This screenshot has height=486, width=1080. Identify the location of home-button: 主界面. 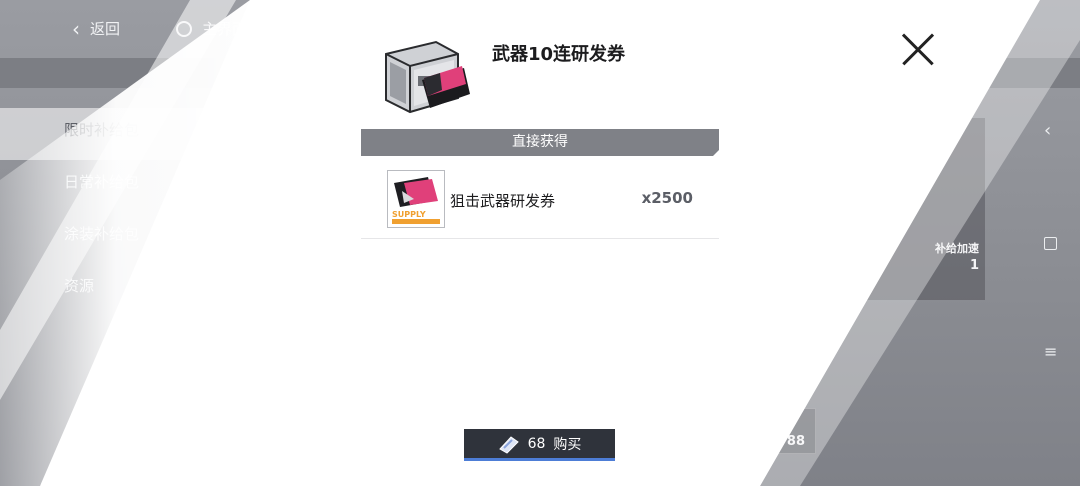
(211, 28).